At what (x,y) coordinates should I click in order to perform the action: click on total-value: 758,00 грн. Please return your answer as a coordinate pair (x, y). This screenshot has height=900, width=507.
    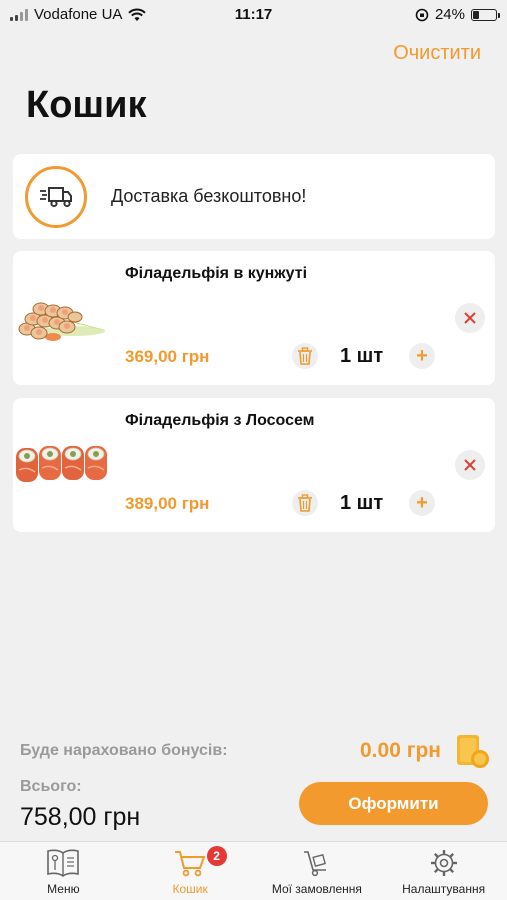
    Looking at the image, I should click on (80, 817).